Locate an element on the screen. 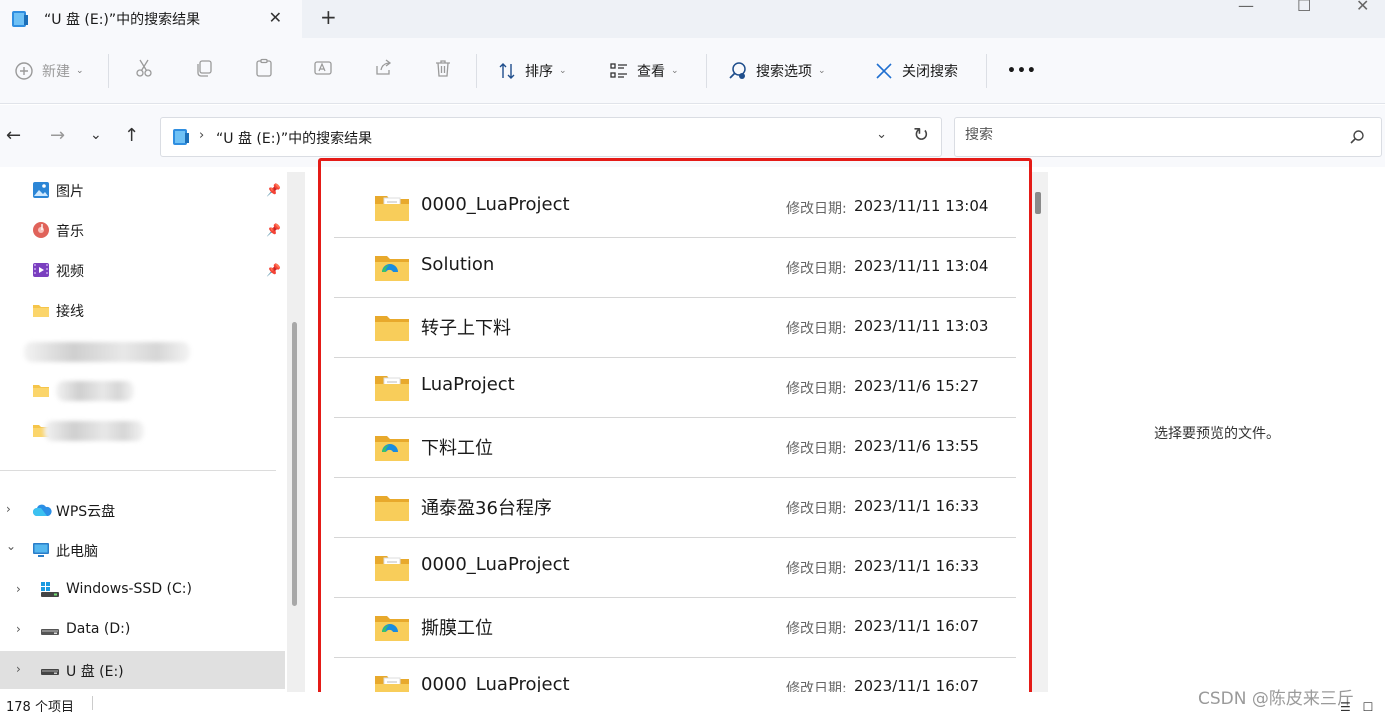 The width and height of the screenshot is (1385, 714). sidebar-item-label: WPS云盘 is located at coordinates (86, 512).